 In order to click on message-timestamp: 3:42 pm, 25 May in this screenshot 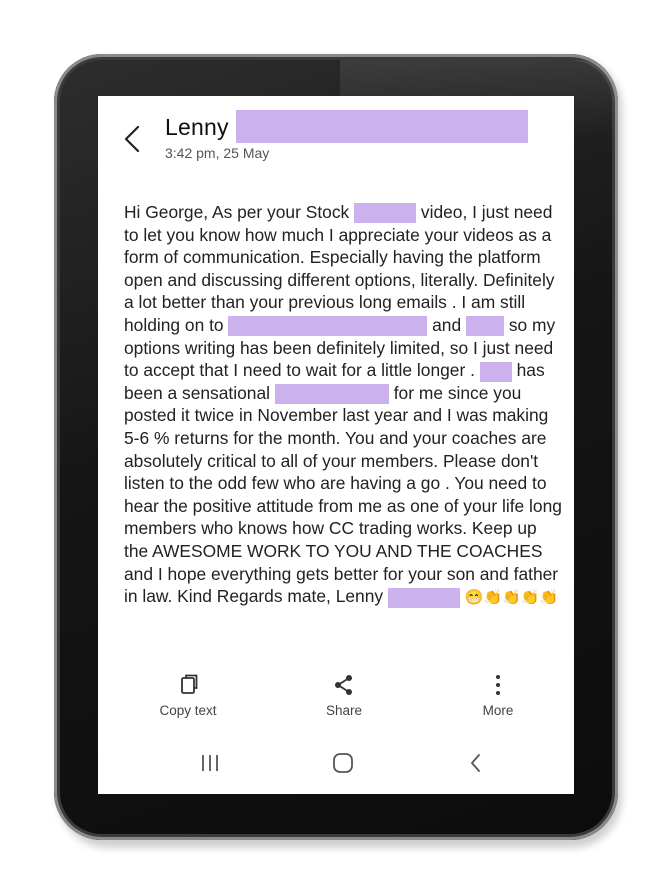, I will do `click(217, 153)`.